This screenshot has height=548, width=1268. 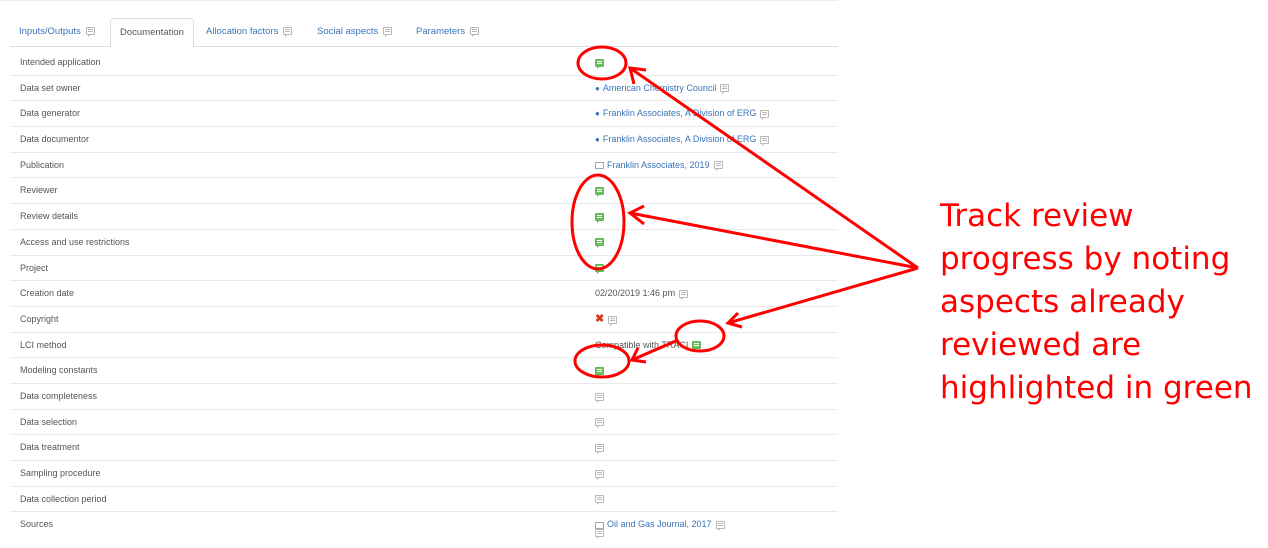 I want to click on table-row: LCI method Compatible with TRACI, so click(x=424, y=346).